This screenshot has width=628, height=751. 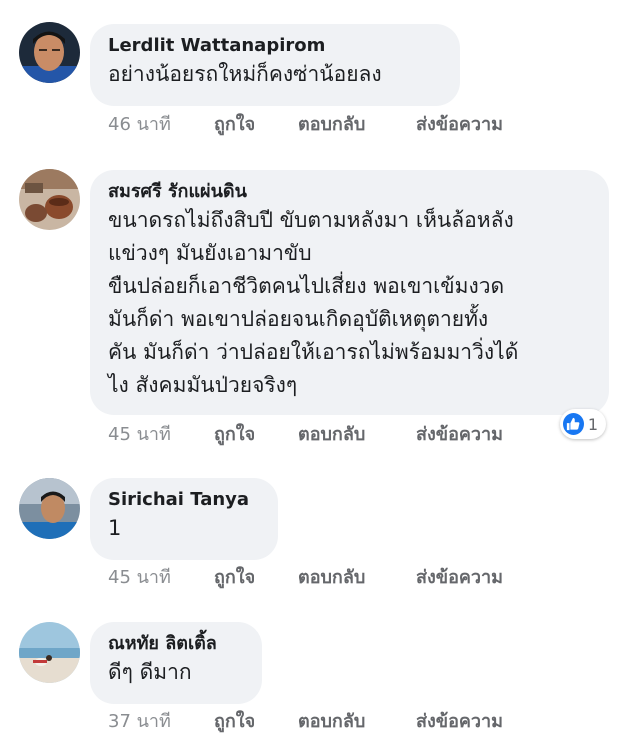 What do you see at coordinates (150, 672) in the screenshot?
I see `comment-text: ดีๆ ดีมาก` at bounding box center [150, 672].